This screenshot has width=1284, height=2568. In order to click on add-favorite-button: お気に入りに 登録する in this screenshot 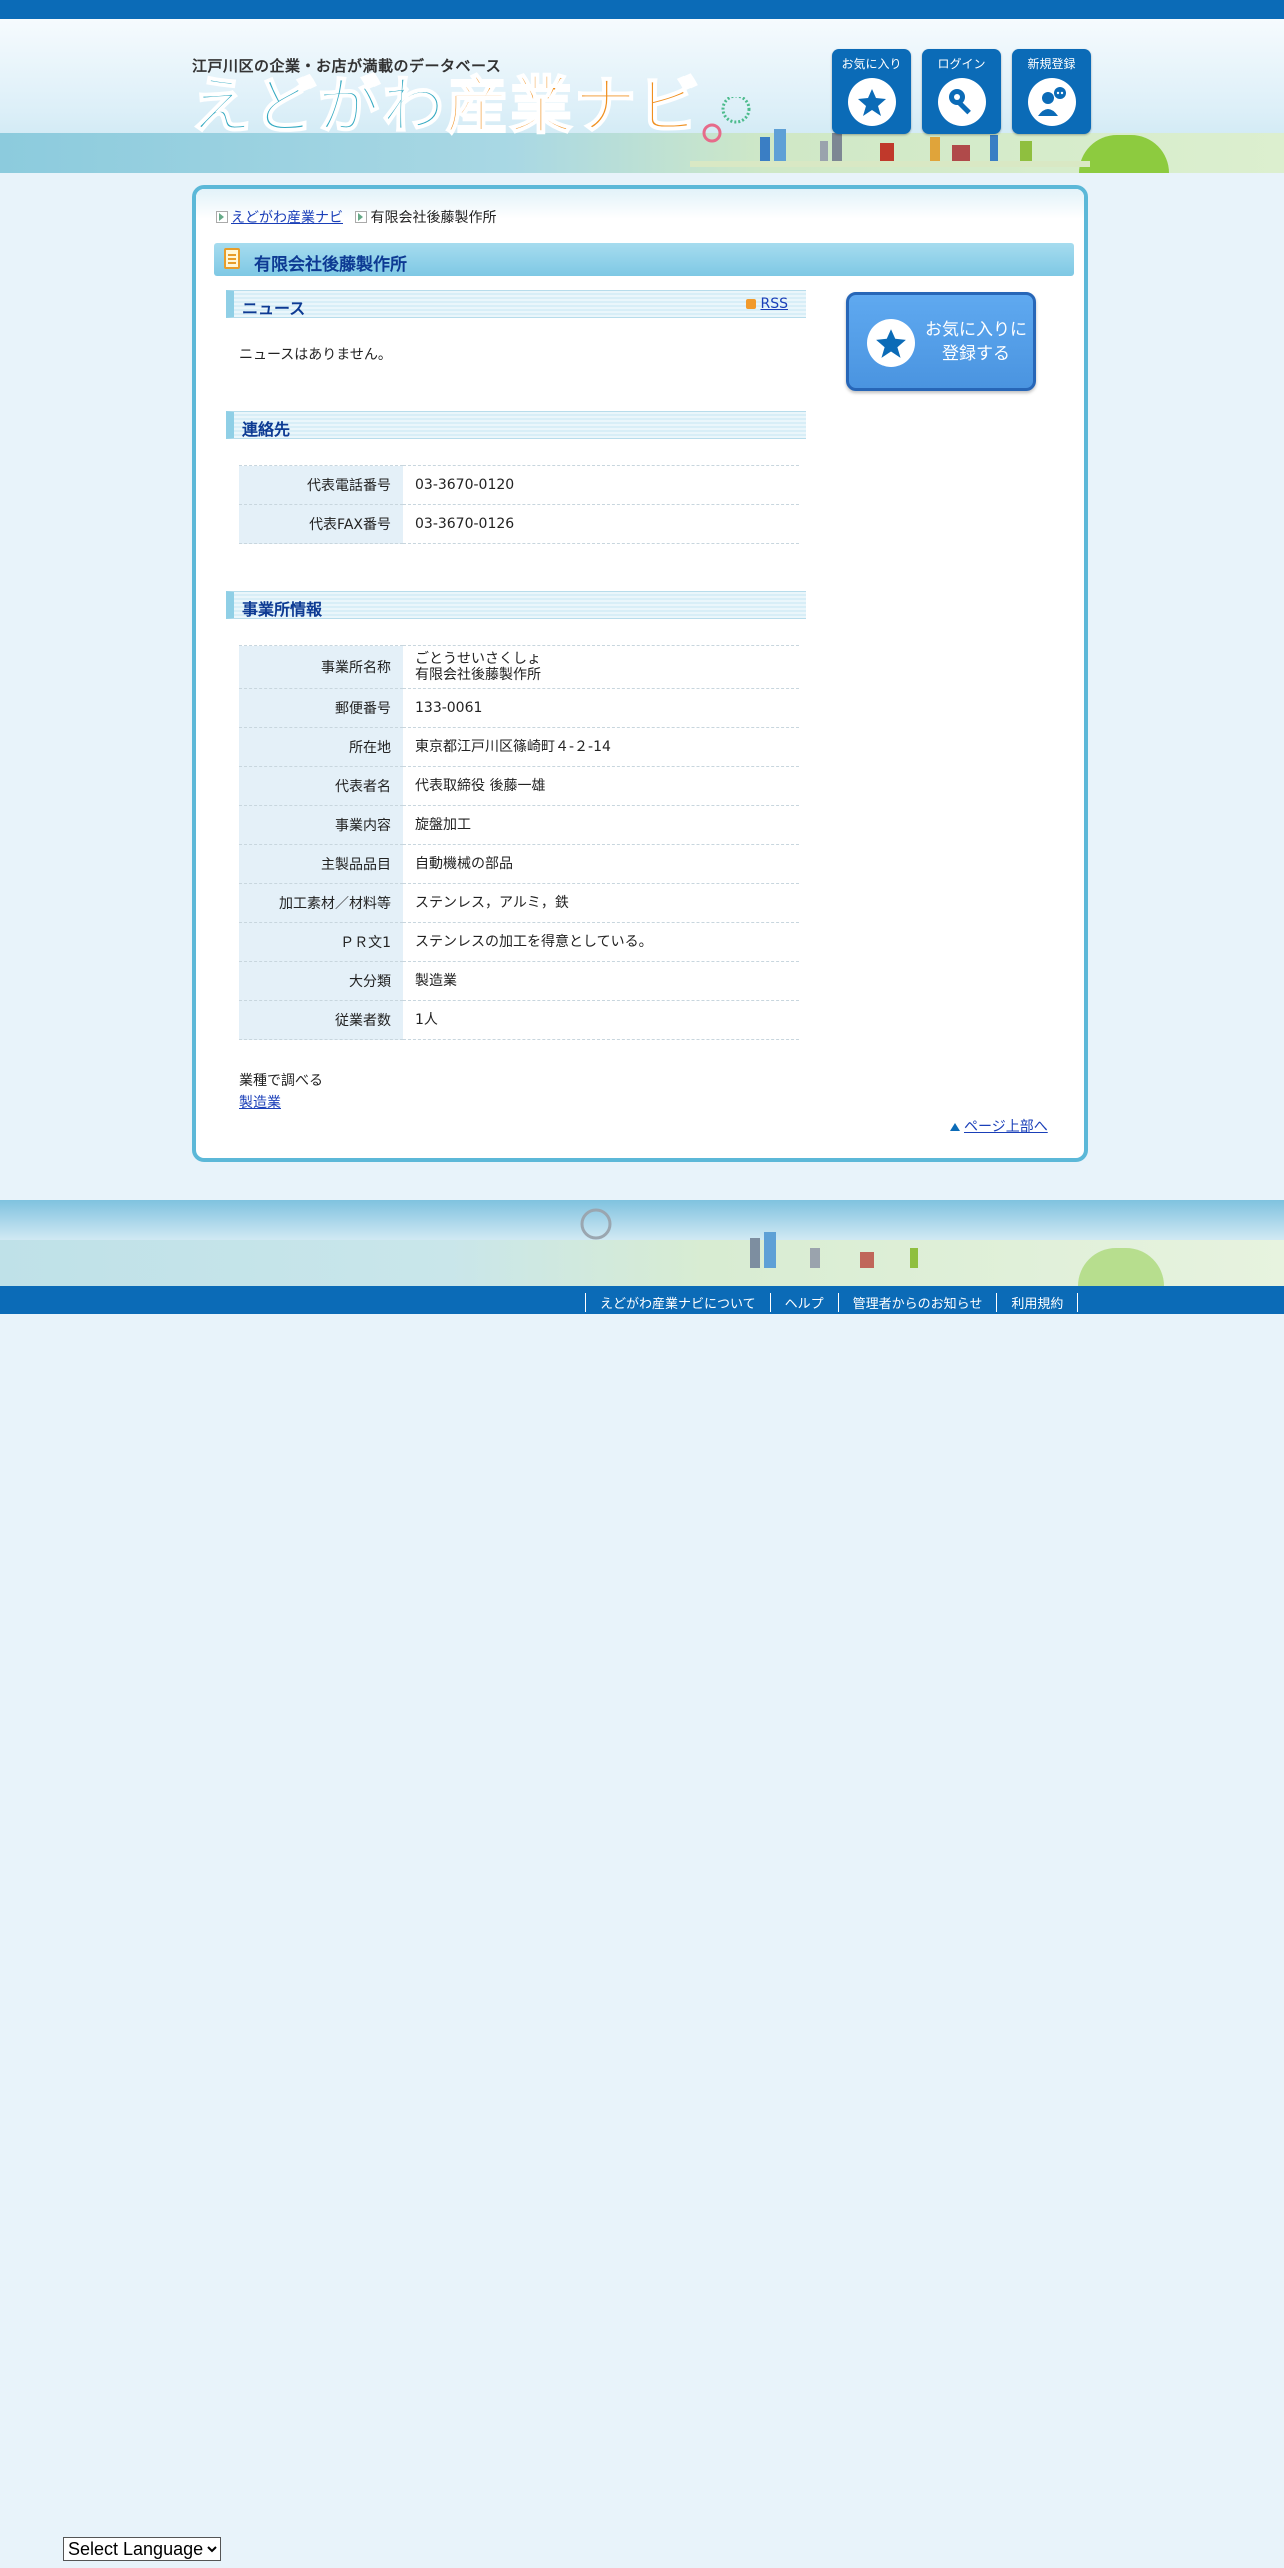, I will do `click(941, 341)`.